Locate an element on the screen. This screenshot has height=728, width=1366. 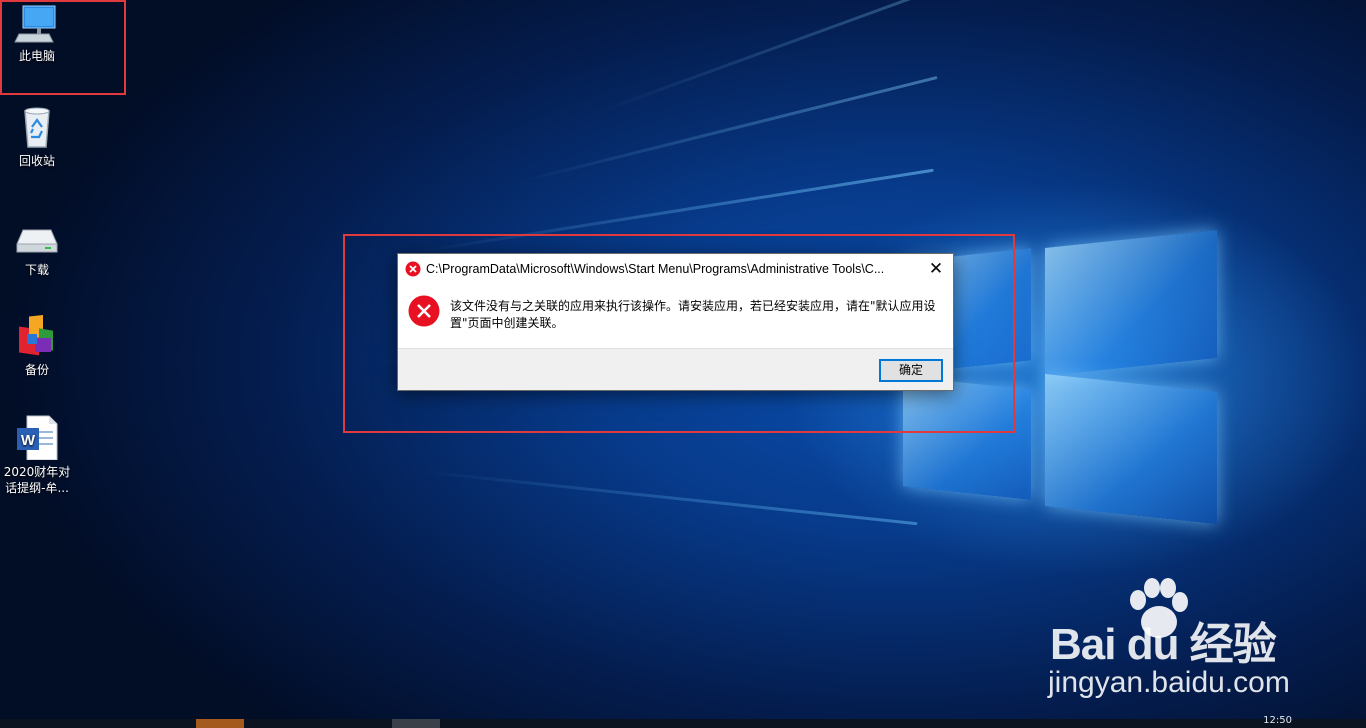
dialog-footer: 确定 is located at coordinates (675, 369).